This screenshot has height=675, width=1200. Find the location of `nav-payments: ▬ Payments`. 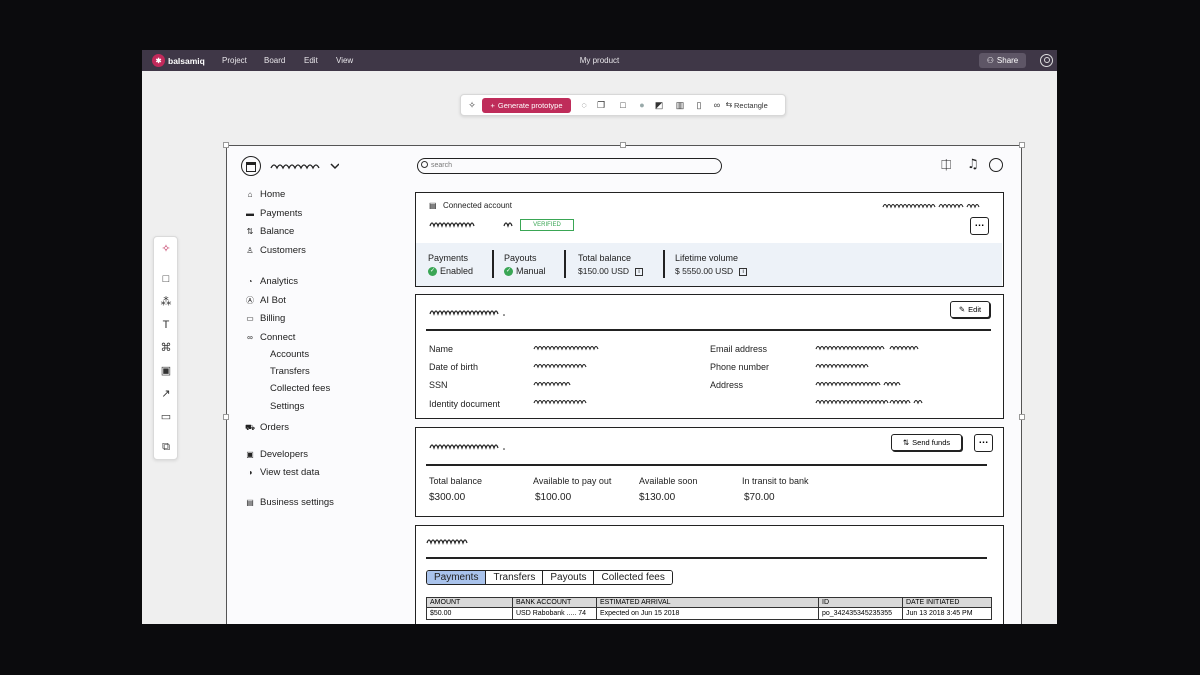

nav-payments: ▬ Payments is located at coordinates (273, 213).